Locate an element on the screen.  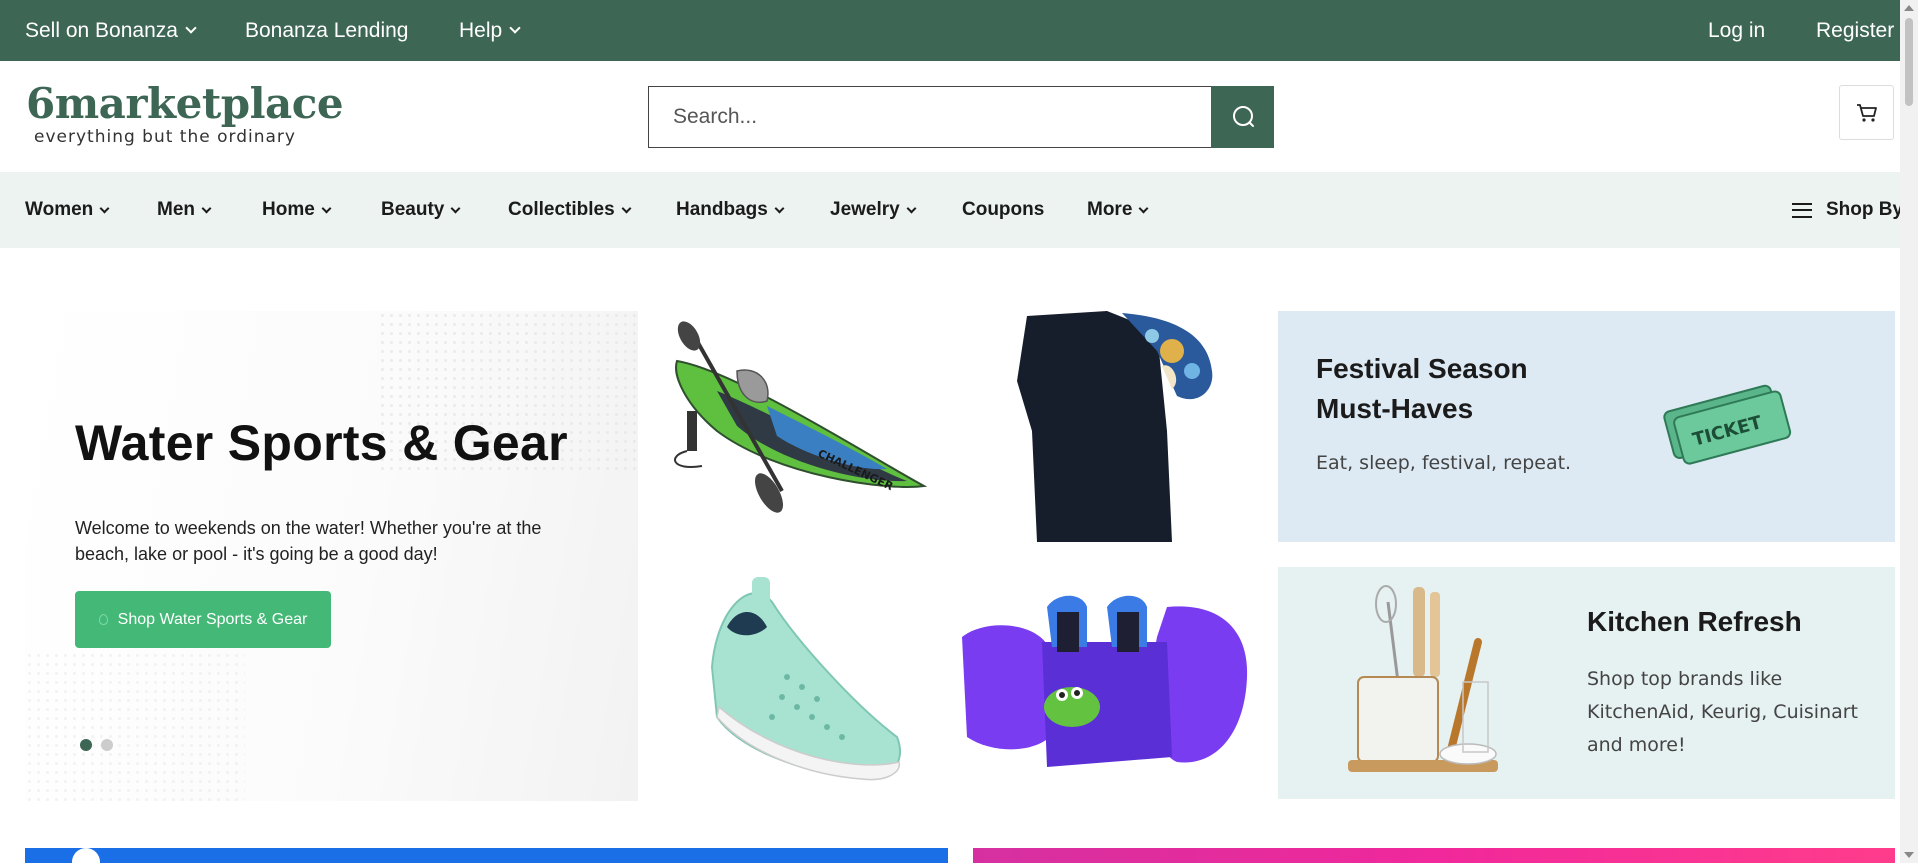
register-link: Register is located at coordinates (1855, 30).